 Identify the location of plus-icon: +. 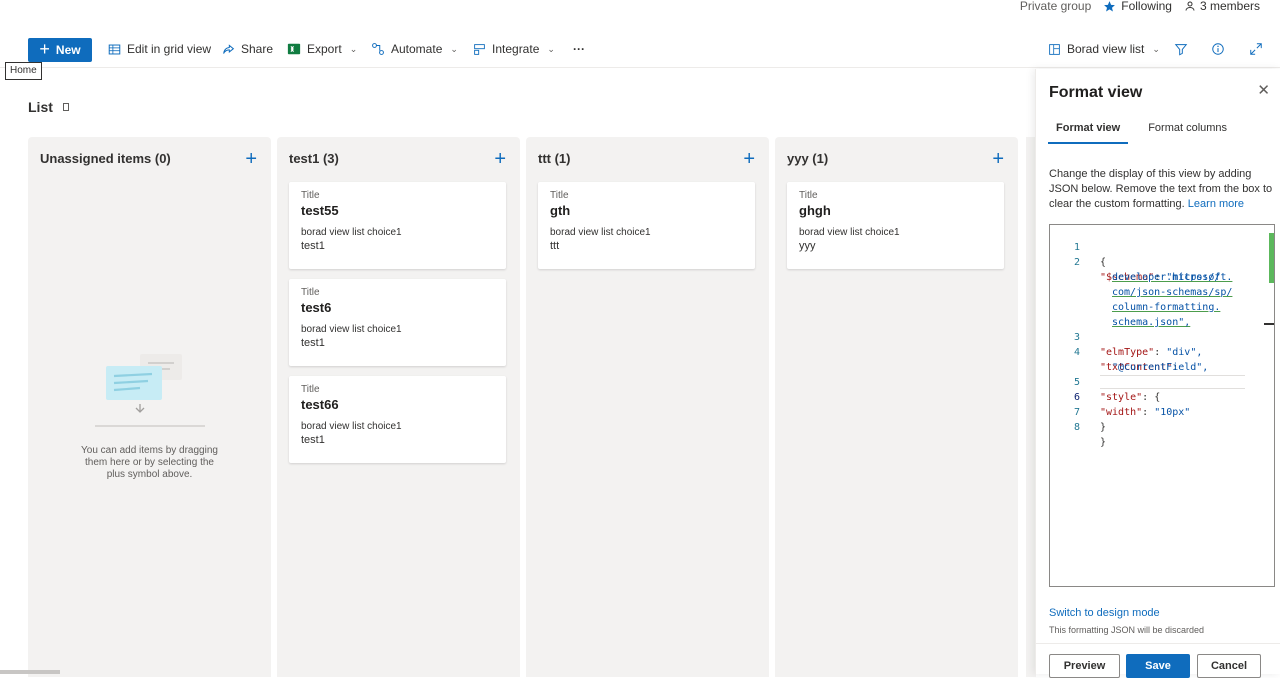
(44, 49).